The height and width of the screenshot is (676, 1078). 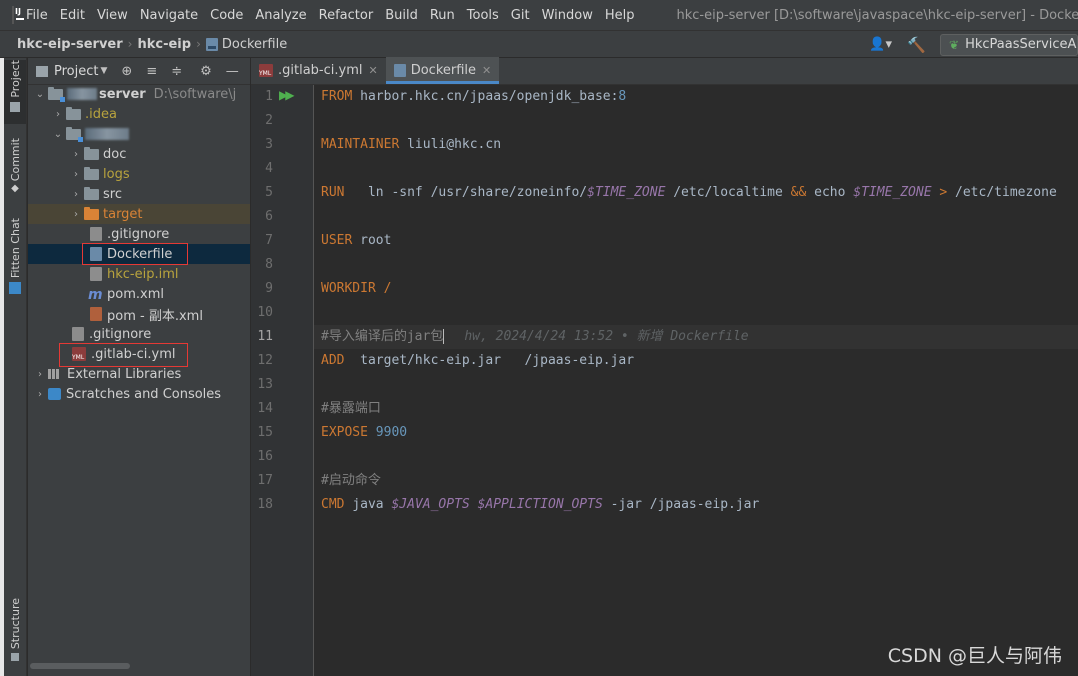 What do you see at coordinates (139, 214) in the screenshot?
I see `tree-item-target: › target` at bounding box center [139, 214].